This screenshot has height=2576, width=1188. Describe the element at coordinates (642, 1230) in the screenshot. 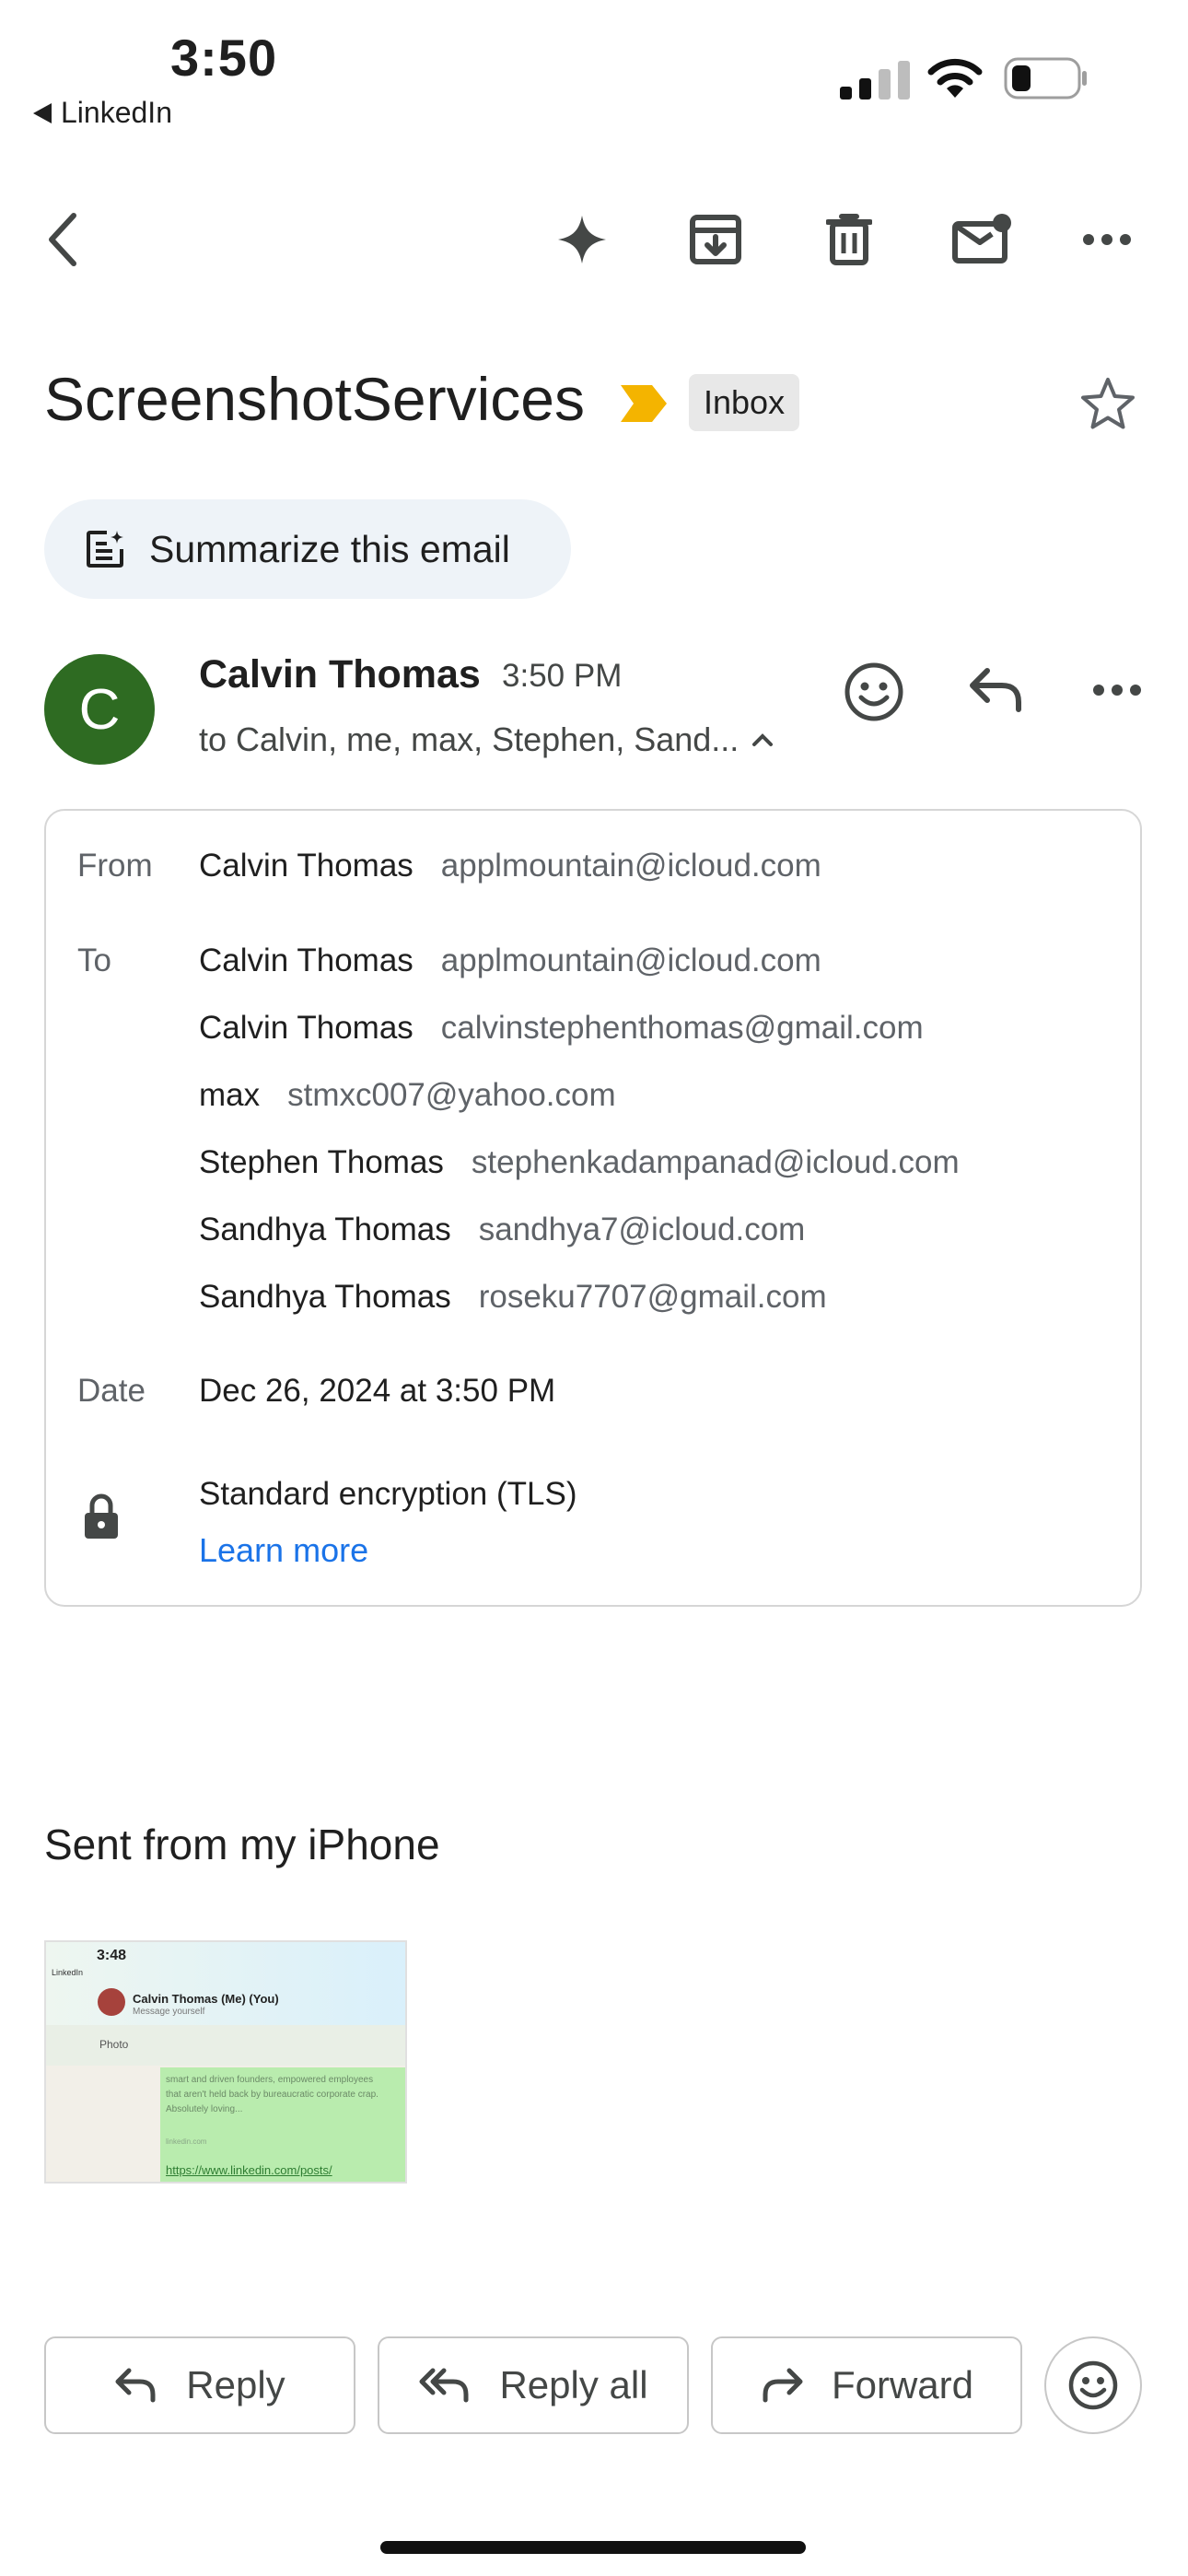

I see `recipient-email: sandhya7@icloud.com` at that location.